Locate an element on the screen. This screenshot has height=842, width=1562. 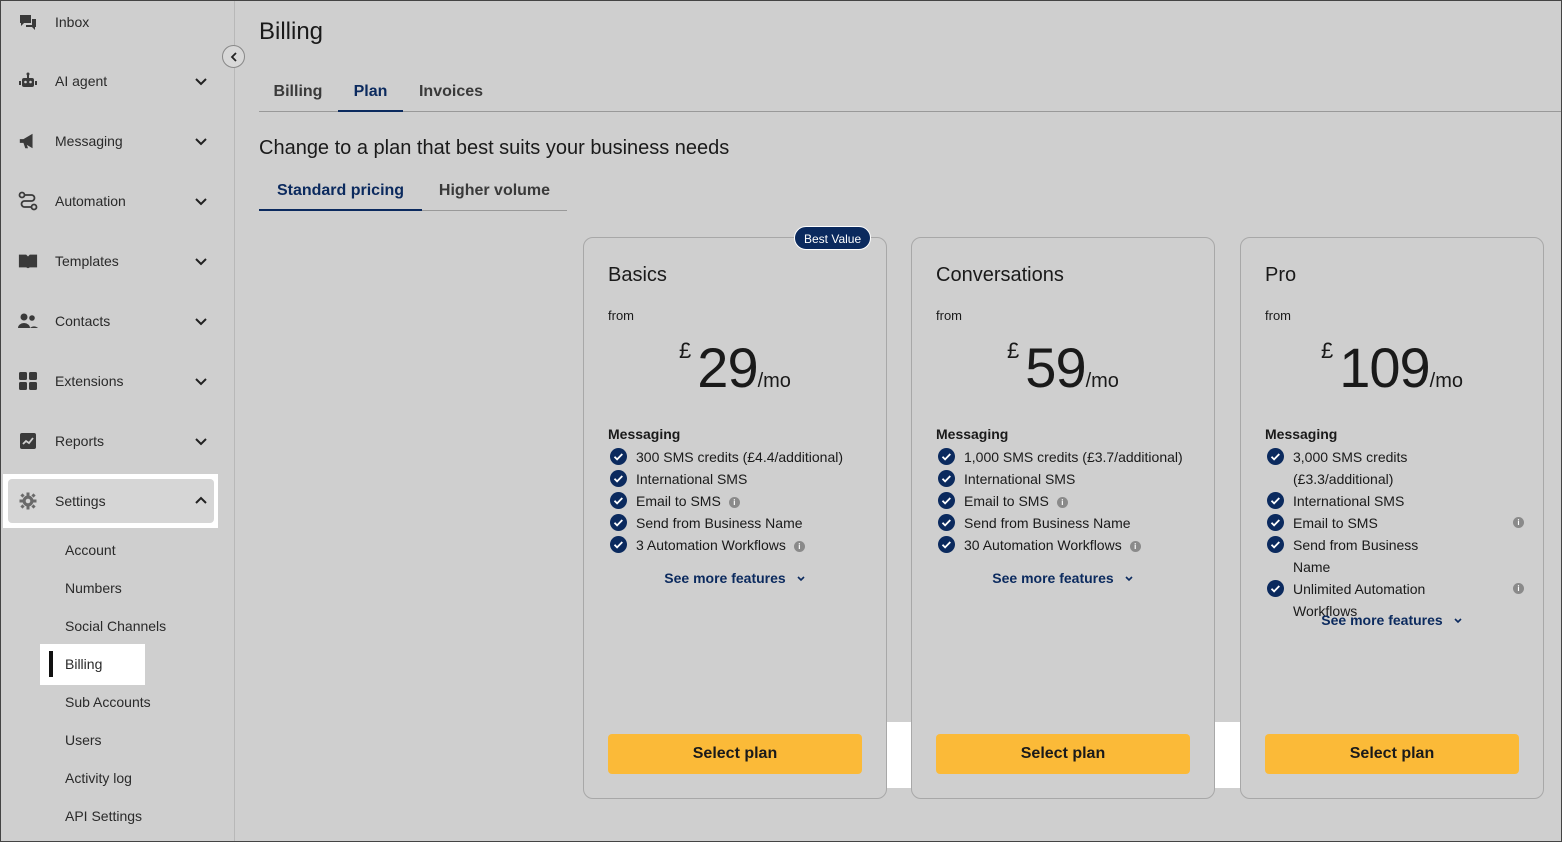
sidebar-item-label: Settings is located at coordinates (80, 501).